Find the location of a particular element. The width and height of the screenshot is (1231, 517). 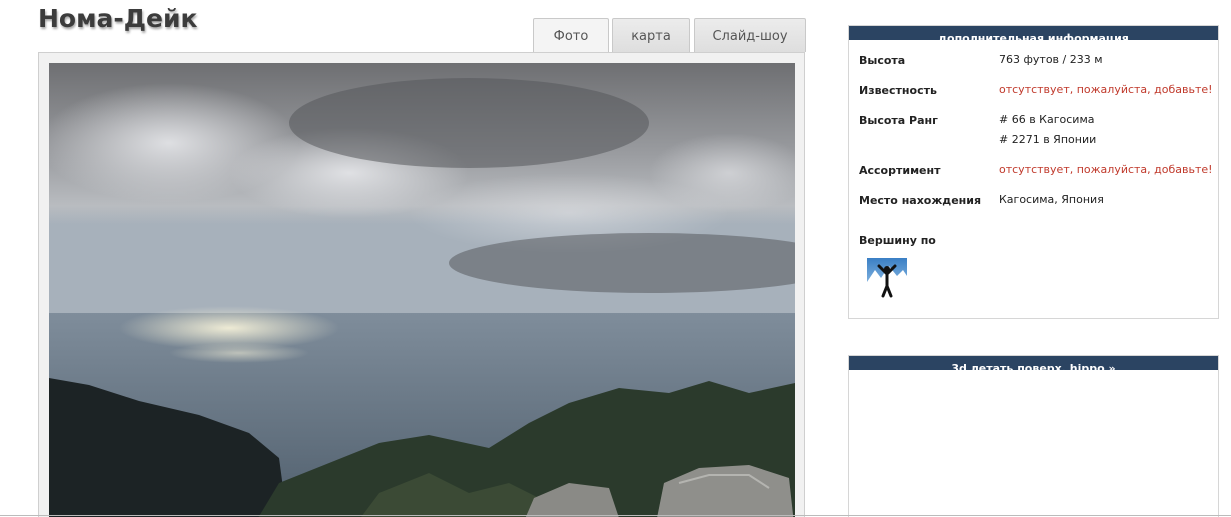

elevation-value: 763 футов / 233 м is located at coordinates (1051, 59).